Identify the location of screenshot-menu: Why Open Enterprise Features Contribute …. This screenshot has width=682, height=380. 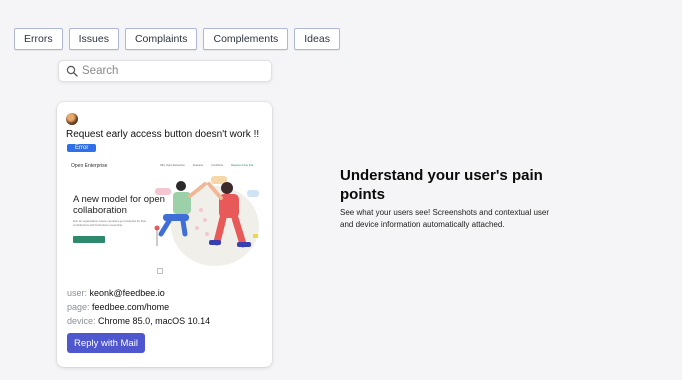
(206, 165).